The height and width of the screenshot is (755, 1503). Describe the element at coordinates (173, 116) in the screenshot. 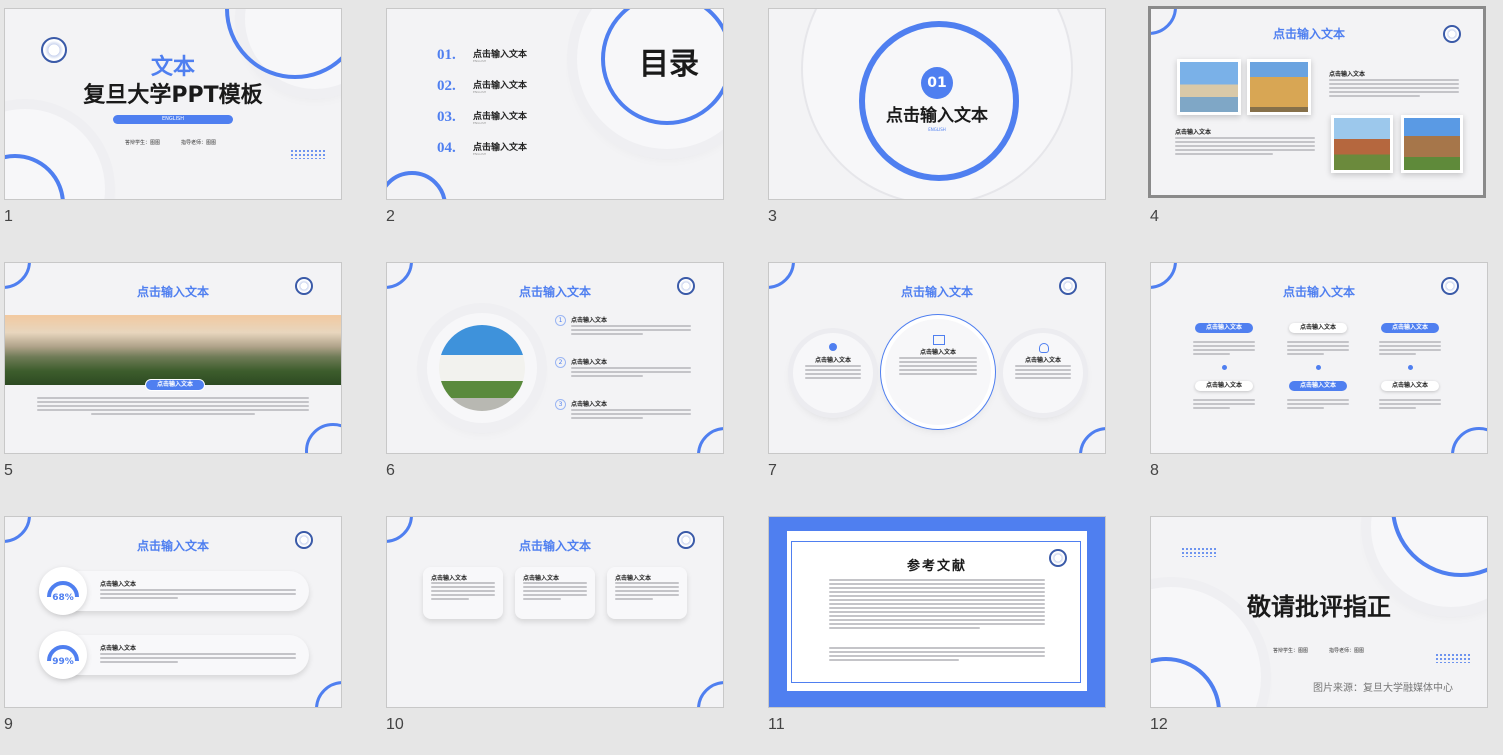

I see `slide-thumbnail-1: 文本 复旦大学PPT模板 ENGLISH 答辩学生：图图 指导老师：图图 1` at that location.